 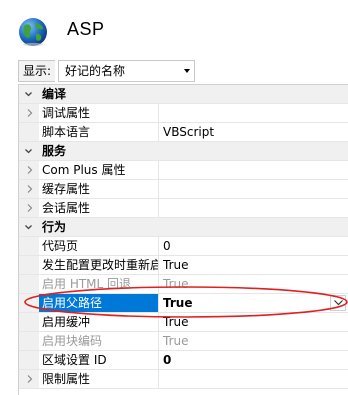 What do you see at coordinates (183, 151) in the screenshot?
I see `category-row: 服务` at bounding box center [183, 151].